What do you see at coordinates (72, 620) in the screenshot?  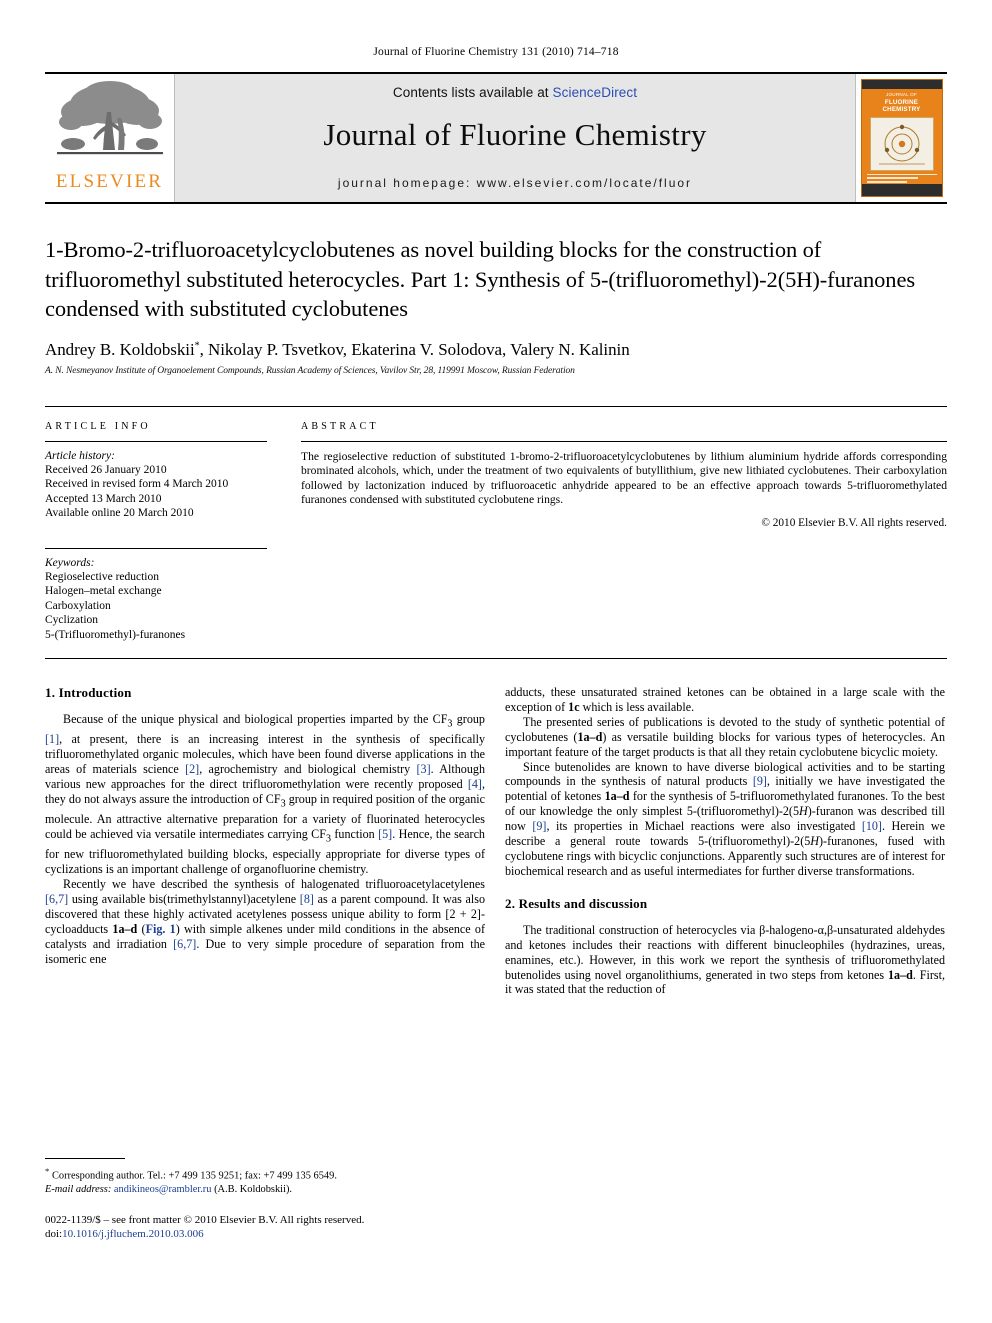 I see `keyword-item: Cyclization` at bounding box center [72, 620].